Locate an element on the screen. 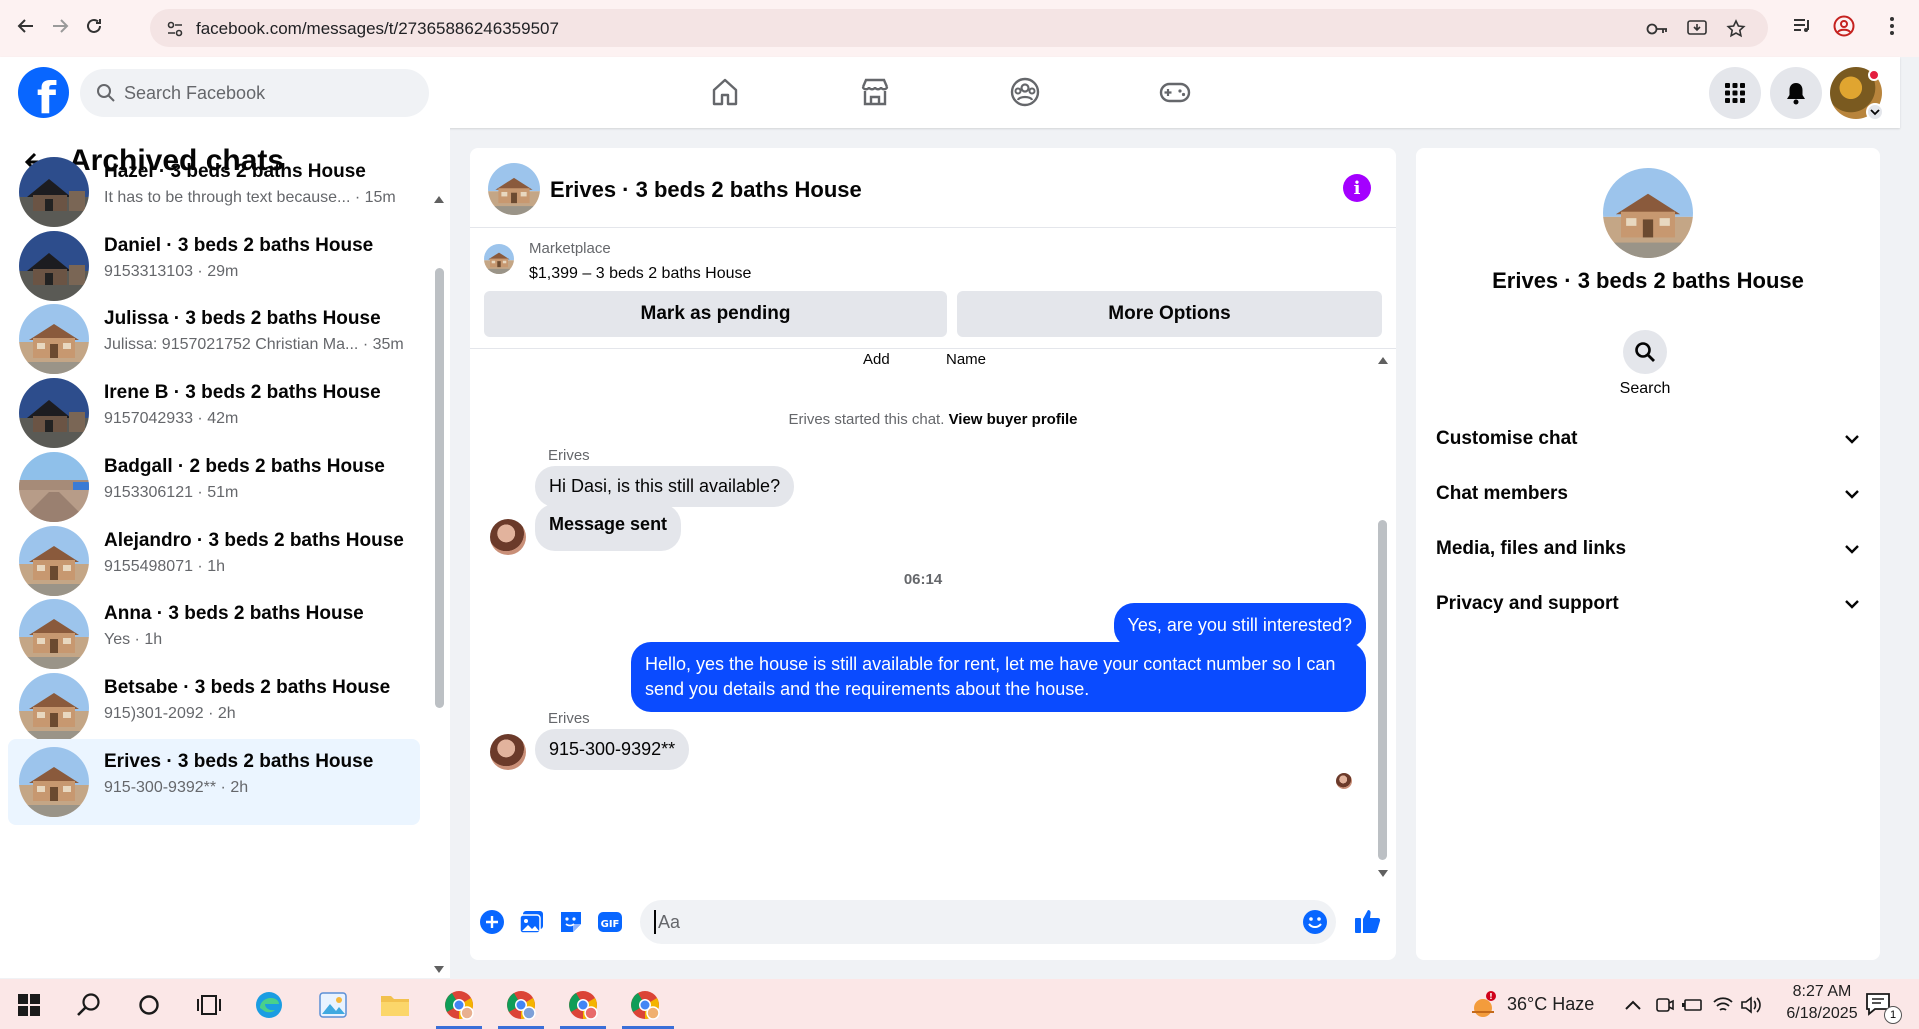 This screenshot has width=1919, height=1029. chat-preview: 915)301-2092 · 2h is located at coordinates (170, 713).